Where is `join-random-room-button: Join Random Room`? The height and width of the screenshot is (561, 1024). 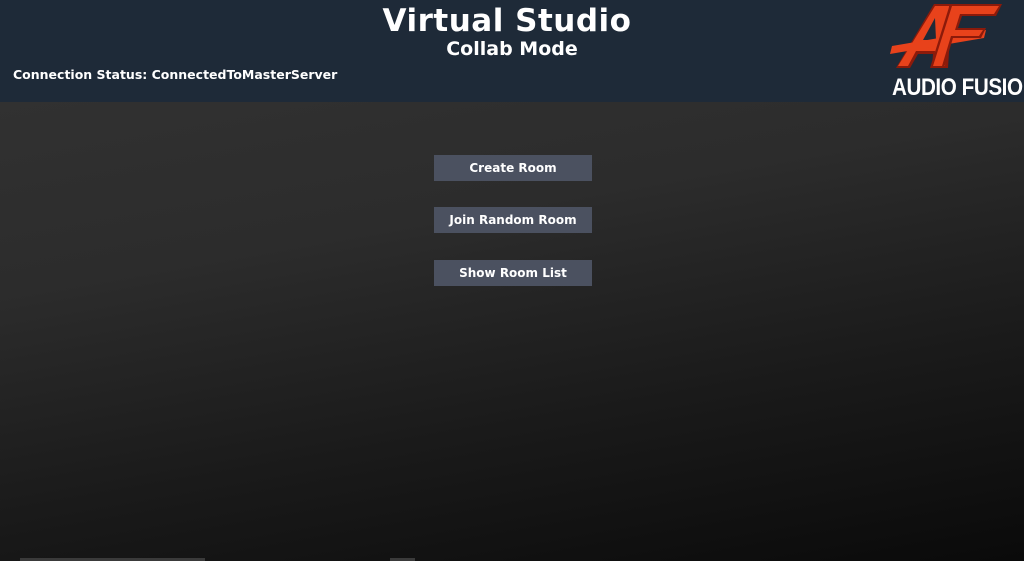
join-random-room-button: Join Random Room is located at coordinates (513, 220).